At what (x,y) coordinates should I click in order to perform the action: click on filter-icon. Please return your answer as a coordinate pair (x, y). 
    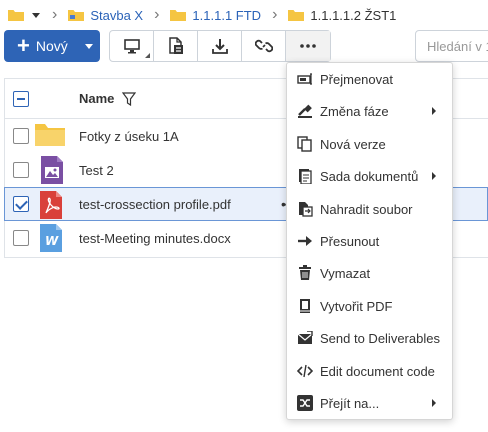
    Looking at the image, I should click on (129, 98).